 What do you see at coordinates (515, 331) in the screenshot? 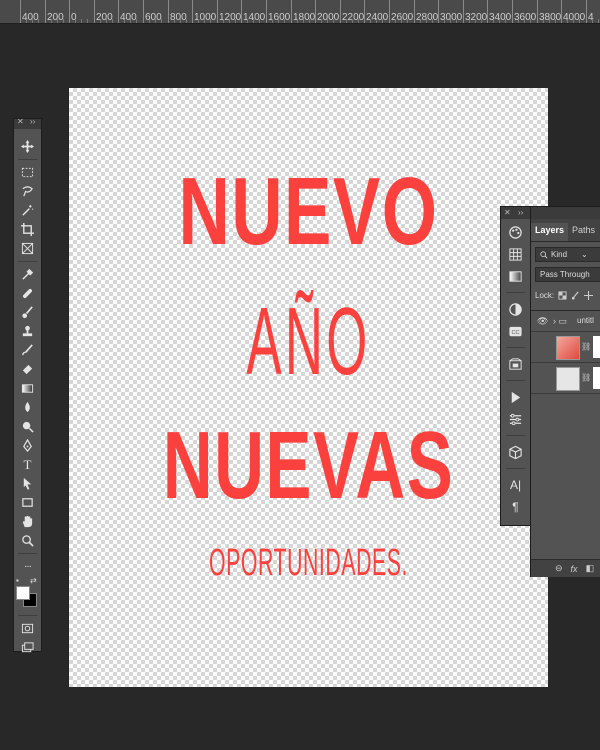
I see `libraries-panel-button: CC` at bounding box center [515, 331].